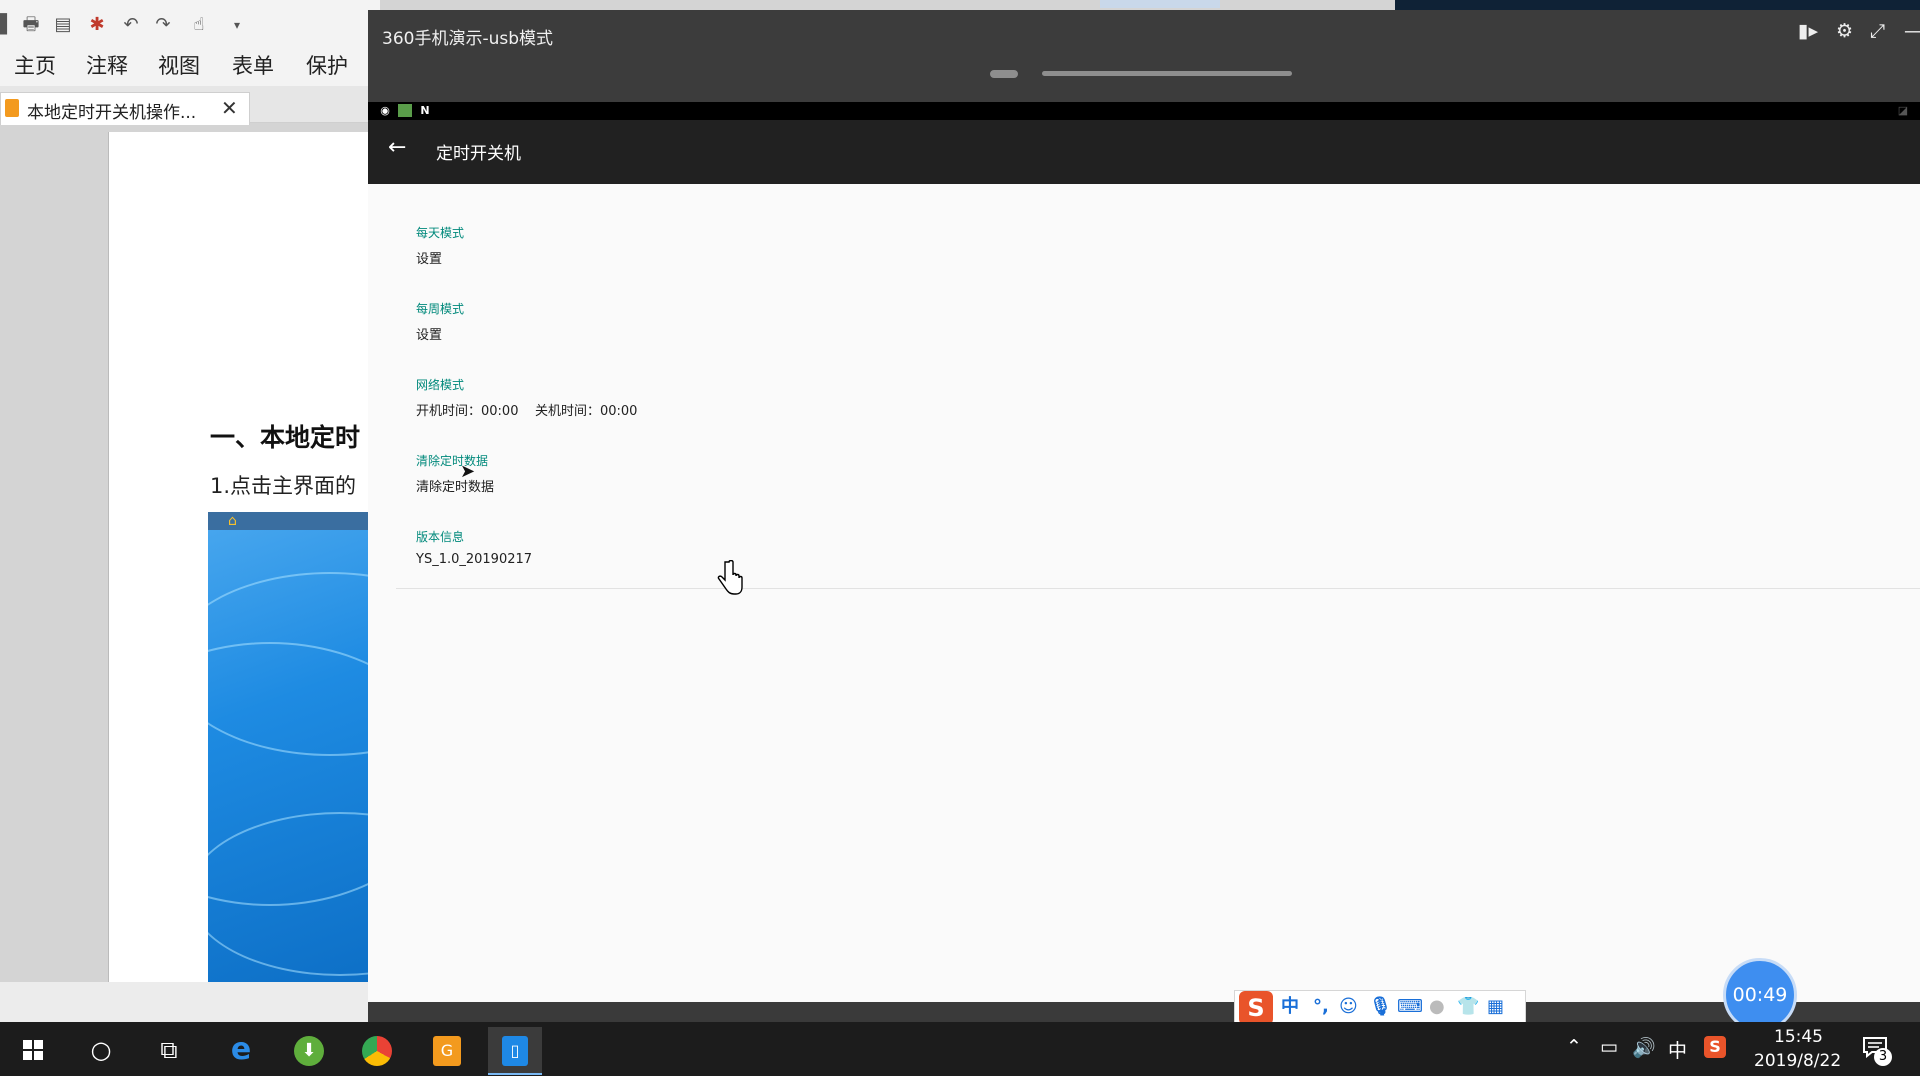 The height and width of the screenshot is (1076, 1920). Describe the element at coordinates (1903, 110) in the screenshot. I see `status-signal-icon: ◪` at that location.